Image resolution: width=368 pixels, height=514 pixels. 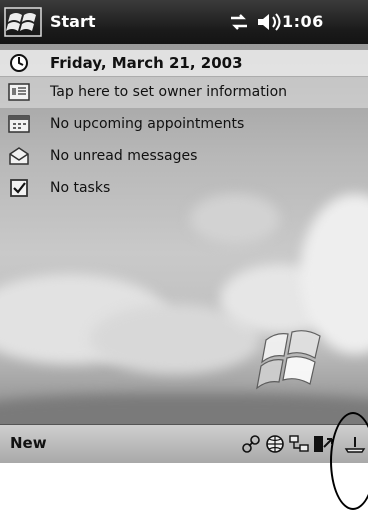 What do you see at coordinates (251, 444) in the screenshot?
I see `connection-icon` at bounding box center [251, 444].